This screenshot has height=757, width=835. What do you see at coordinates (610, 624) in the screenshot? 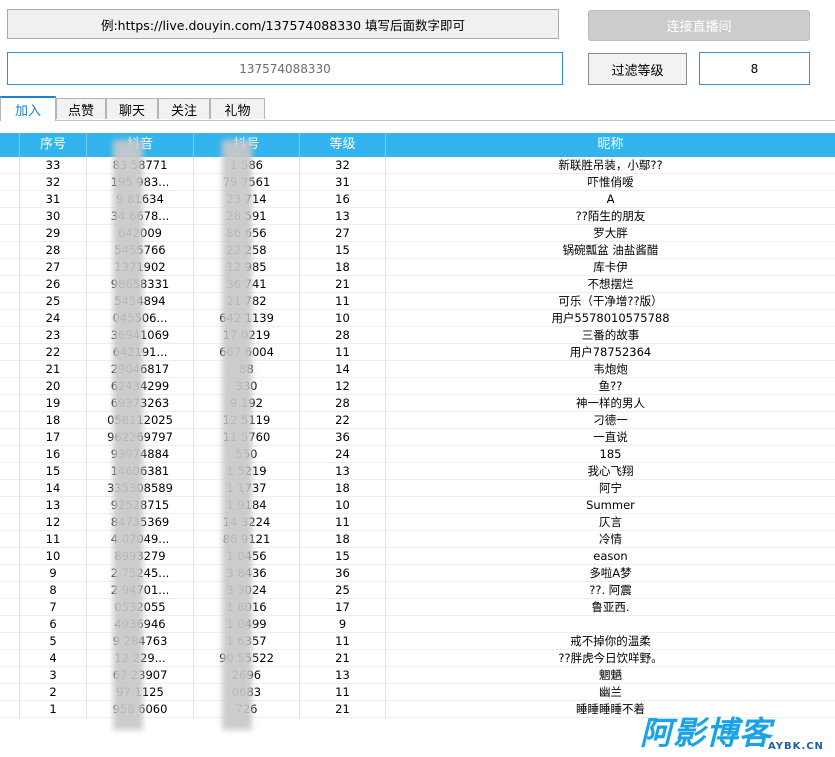
I see `row-nickname` at bounding box center [610, 624].